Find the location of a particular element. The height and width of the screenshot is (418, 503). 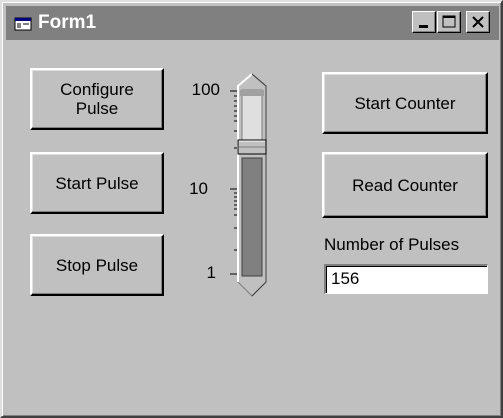

close-icon is located at coordinates (478, 22).